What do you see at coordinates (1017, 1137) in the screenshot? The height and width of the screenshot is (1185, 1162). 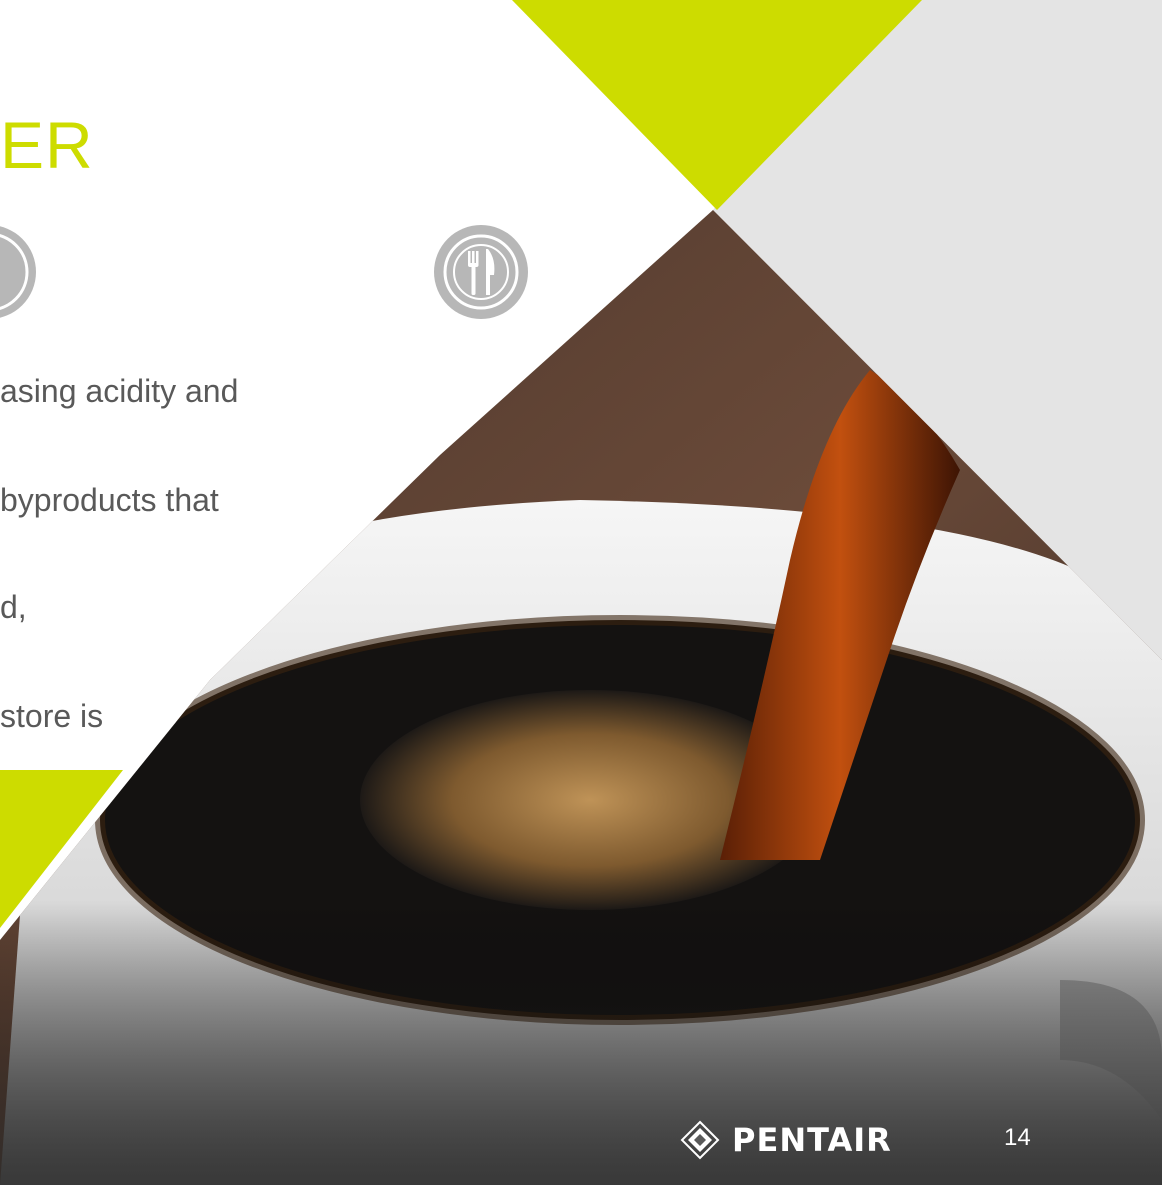 I see `page-number: 14` at bounding box center [1017, 1137].